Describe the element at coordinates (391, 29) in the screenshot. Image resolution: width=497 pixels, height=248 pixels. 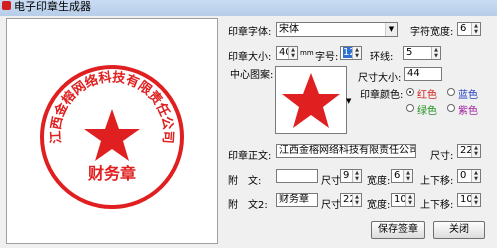
I see `chevron-down-icon: ▼` at that location.